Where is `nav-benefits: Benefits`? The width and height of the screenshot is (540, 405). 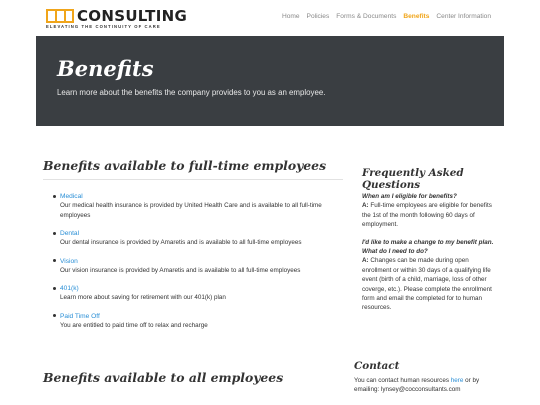 nav-benefits: Benefits is located at coordinates (416, 16).